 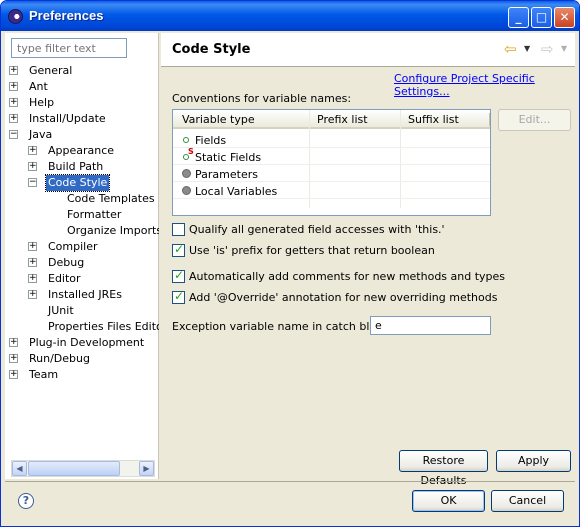 I want to click on tree-item-ant: + Ant, so click(x=84, y=87).